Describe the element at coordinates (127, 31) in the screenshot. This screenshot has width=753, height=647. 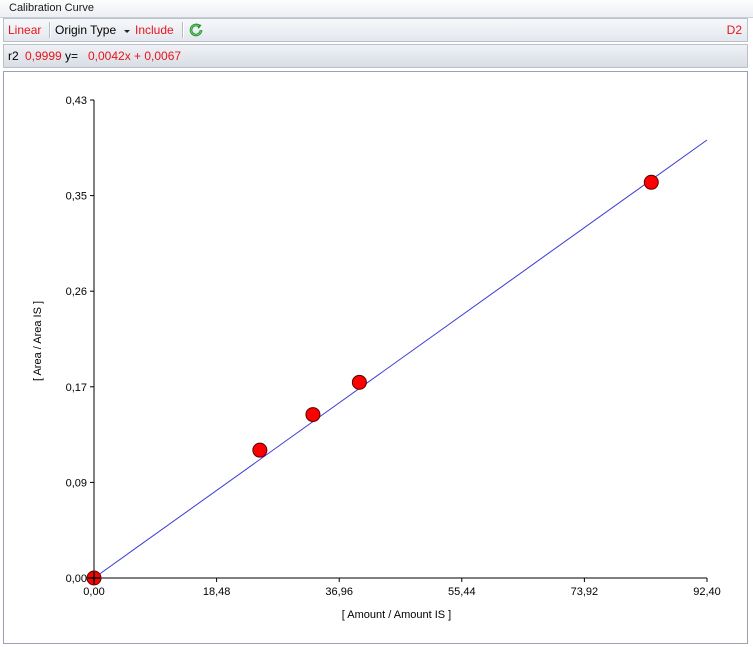
I see `chevron-down-icon` at that location.